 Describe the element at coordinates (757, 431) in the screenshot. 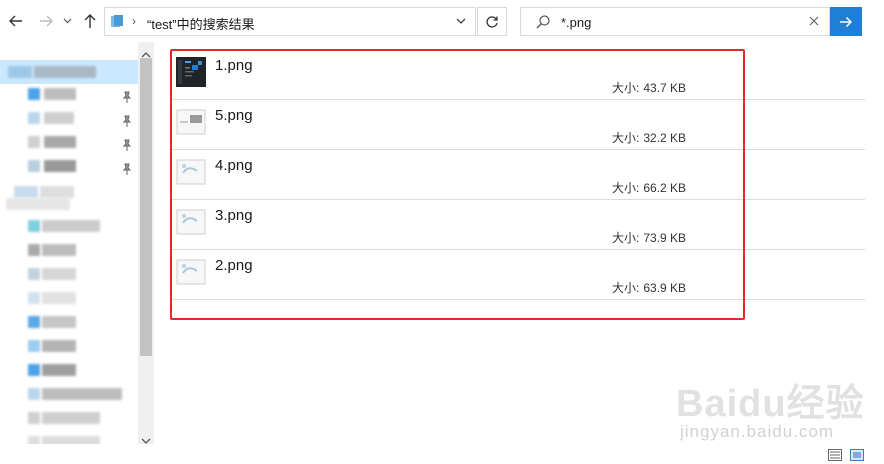

I see `watermark-url: jingyan.baidu.com` at that location.